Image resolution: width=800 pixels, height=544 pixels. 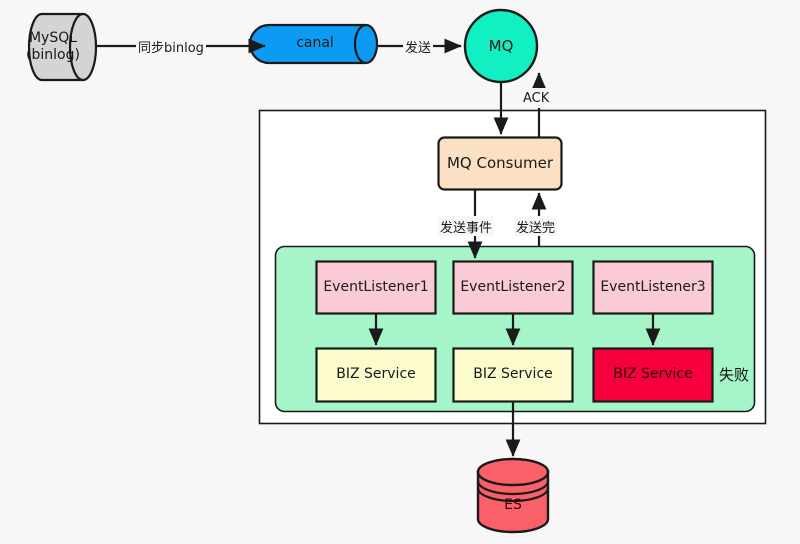 I want to click on edge-label-ack: ACK, so click(x=536, y=98).